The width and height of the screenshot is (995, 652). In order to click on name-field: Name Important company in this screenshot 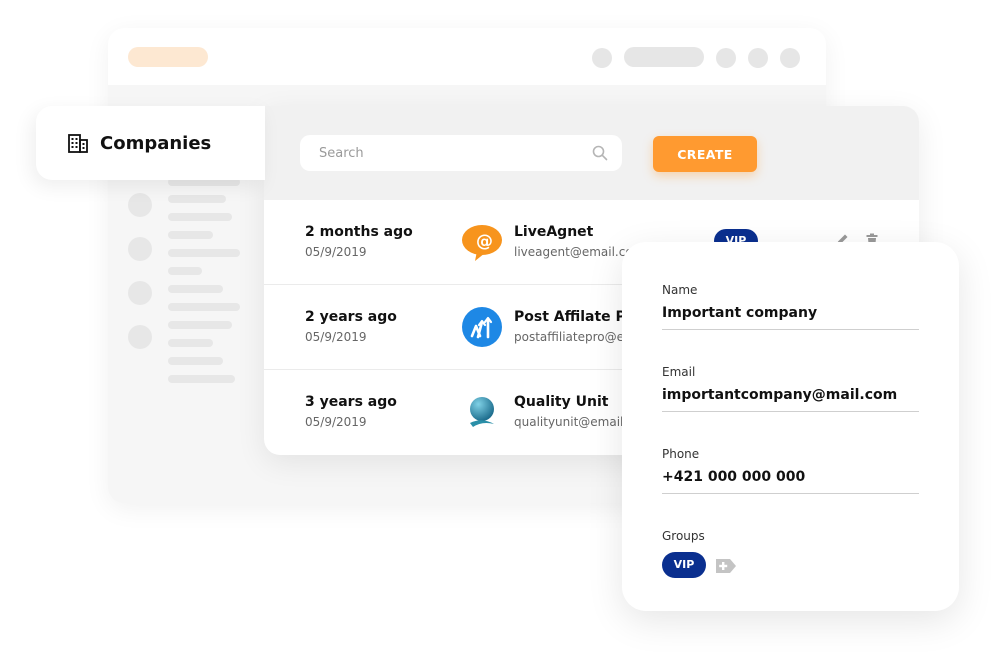, I will do `click(790, 306)`.